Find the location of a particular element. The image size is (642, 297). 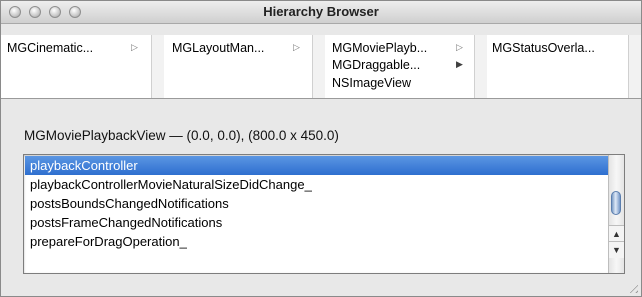

window-title: Hierarchy Browser is located at coordinates (321, 11).